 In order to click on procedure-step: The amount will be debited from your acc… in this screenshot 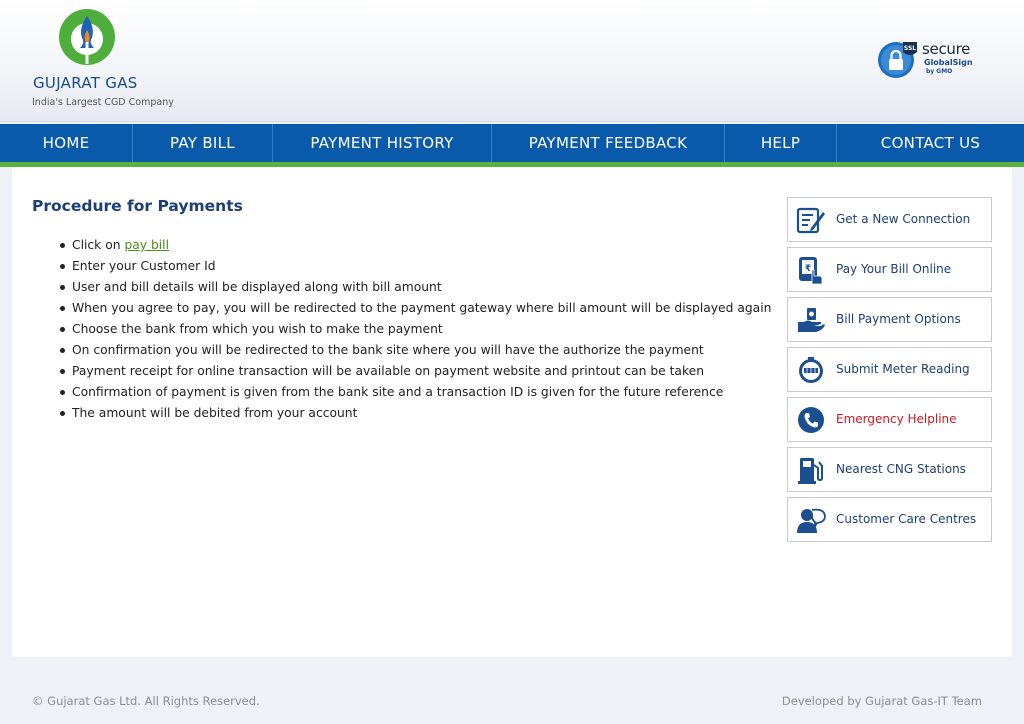, I will do `click(415, 413)`.